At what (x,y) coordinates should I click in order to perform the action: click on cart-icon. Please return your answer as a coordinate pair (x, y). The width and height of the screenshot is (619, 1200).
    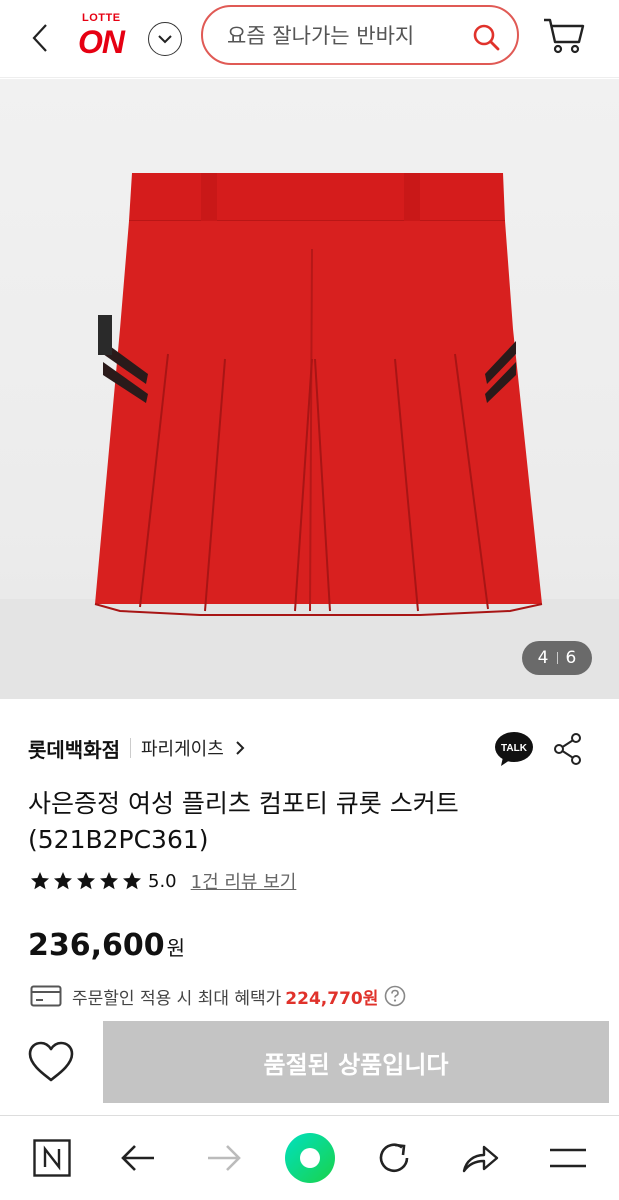
    Looking at the image, I should click on (564, 36).